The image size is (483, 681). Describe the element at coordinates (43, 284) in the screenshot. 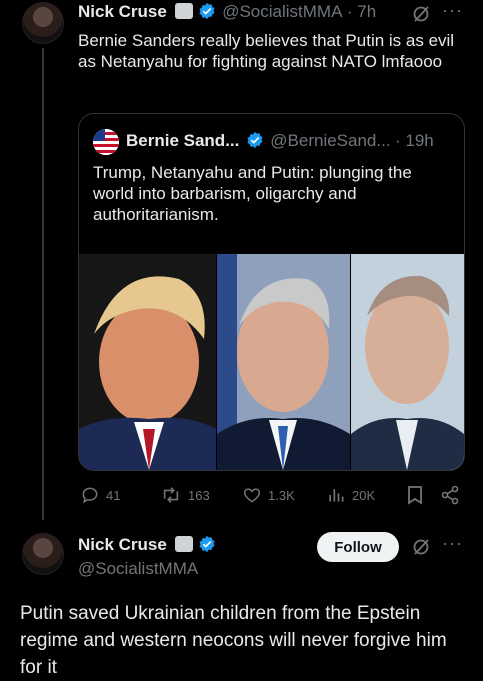

I see `thread-line` at that location.